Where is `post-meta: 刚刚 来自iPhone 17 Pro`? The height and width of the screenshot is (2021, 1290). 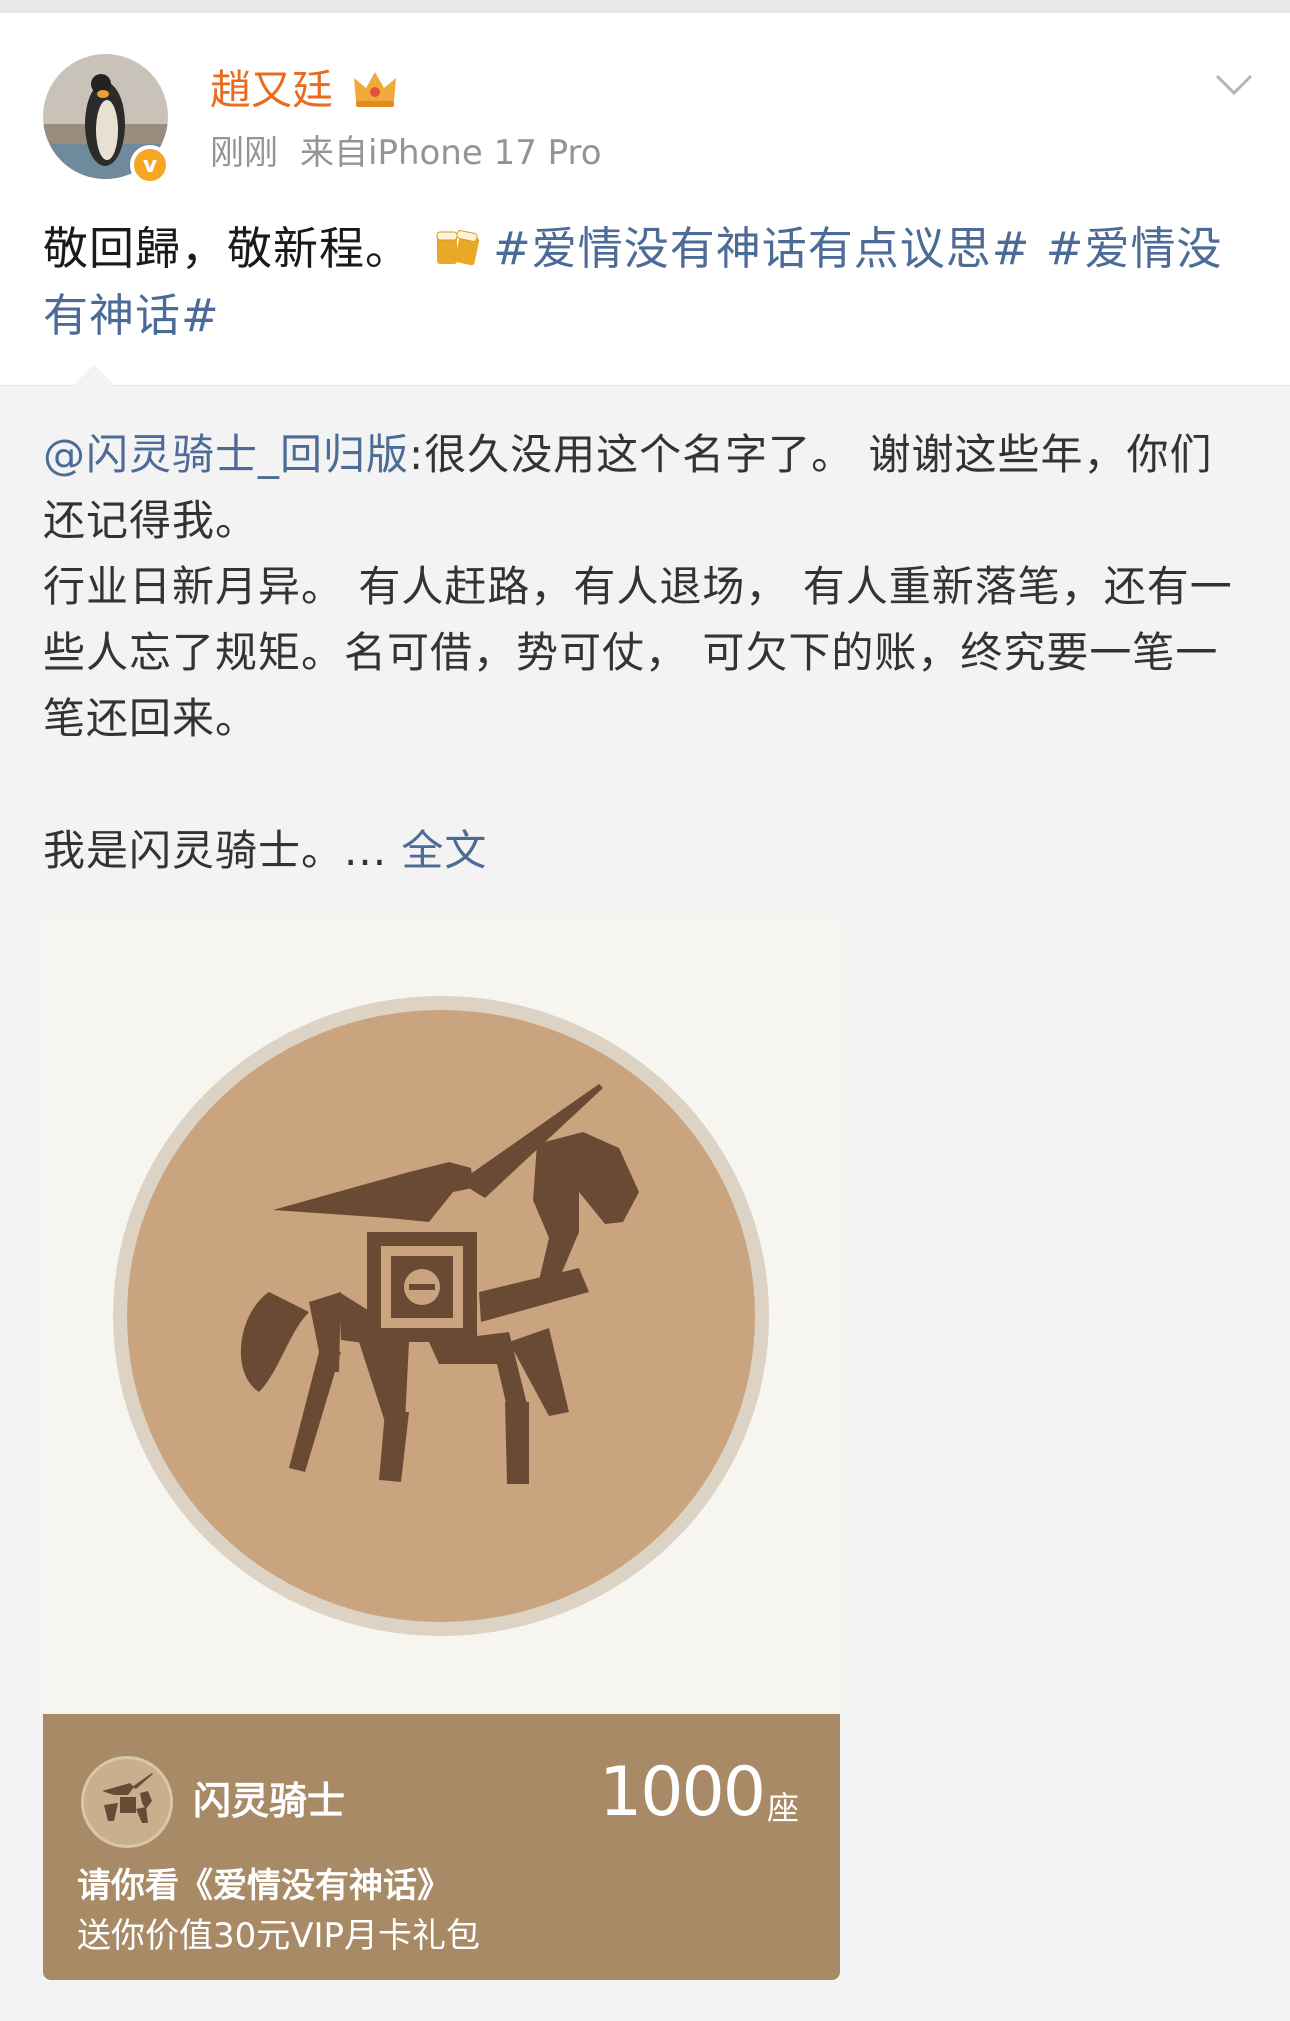
post-meta: 刚刚 来自iPhone 17 Pro is located at coordinates (417, 153).